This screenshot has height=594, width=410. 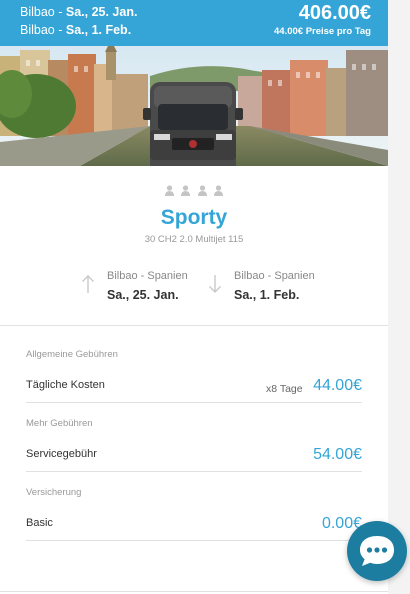 What do you see at coordinates (399, 297) in the screenshot?
I see `scrollbar-track` at bounding box center [399, 297].